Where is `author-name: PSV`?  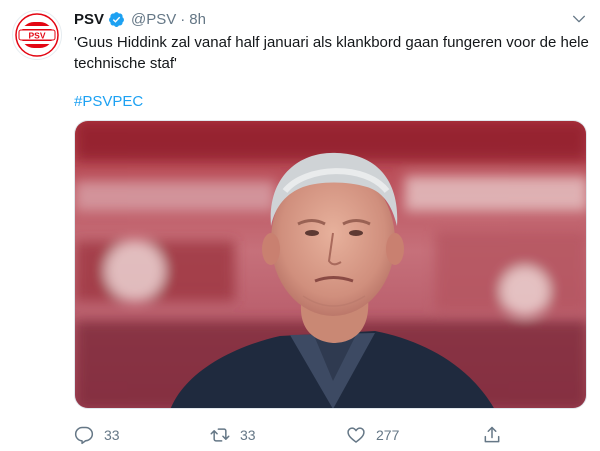
author-name: PSV is located at coordinates (89, 19).